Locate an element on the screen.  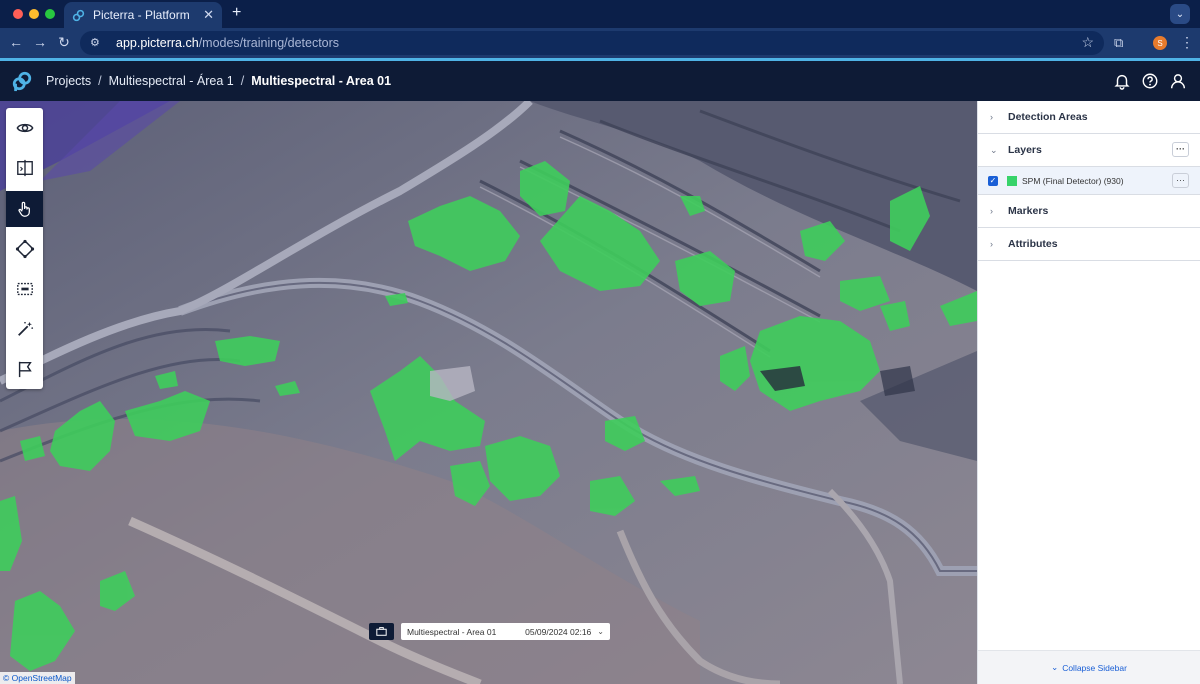
new-tab-button: + is located at coordinates (236, 13).